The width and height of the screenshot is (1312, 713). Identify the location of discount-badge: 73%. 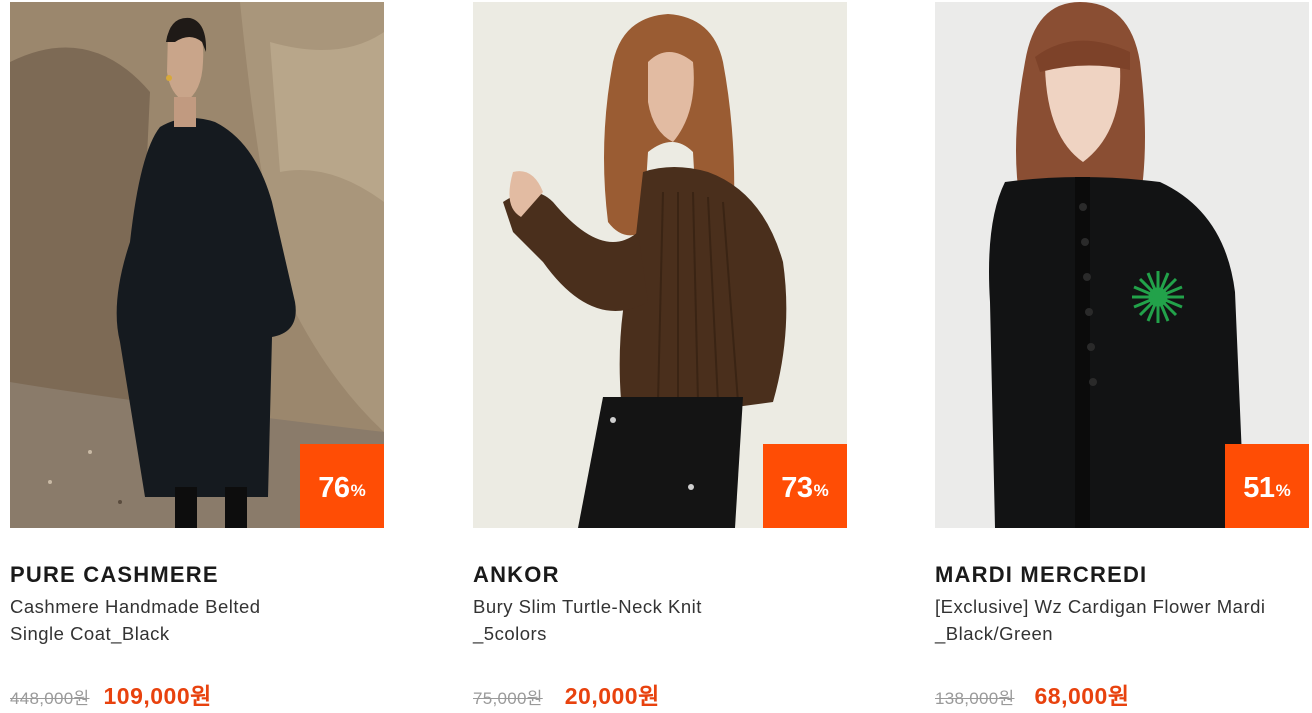
(805, 486).